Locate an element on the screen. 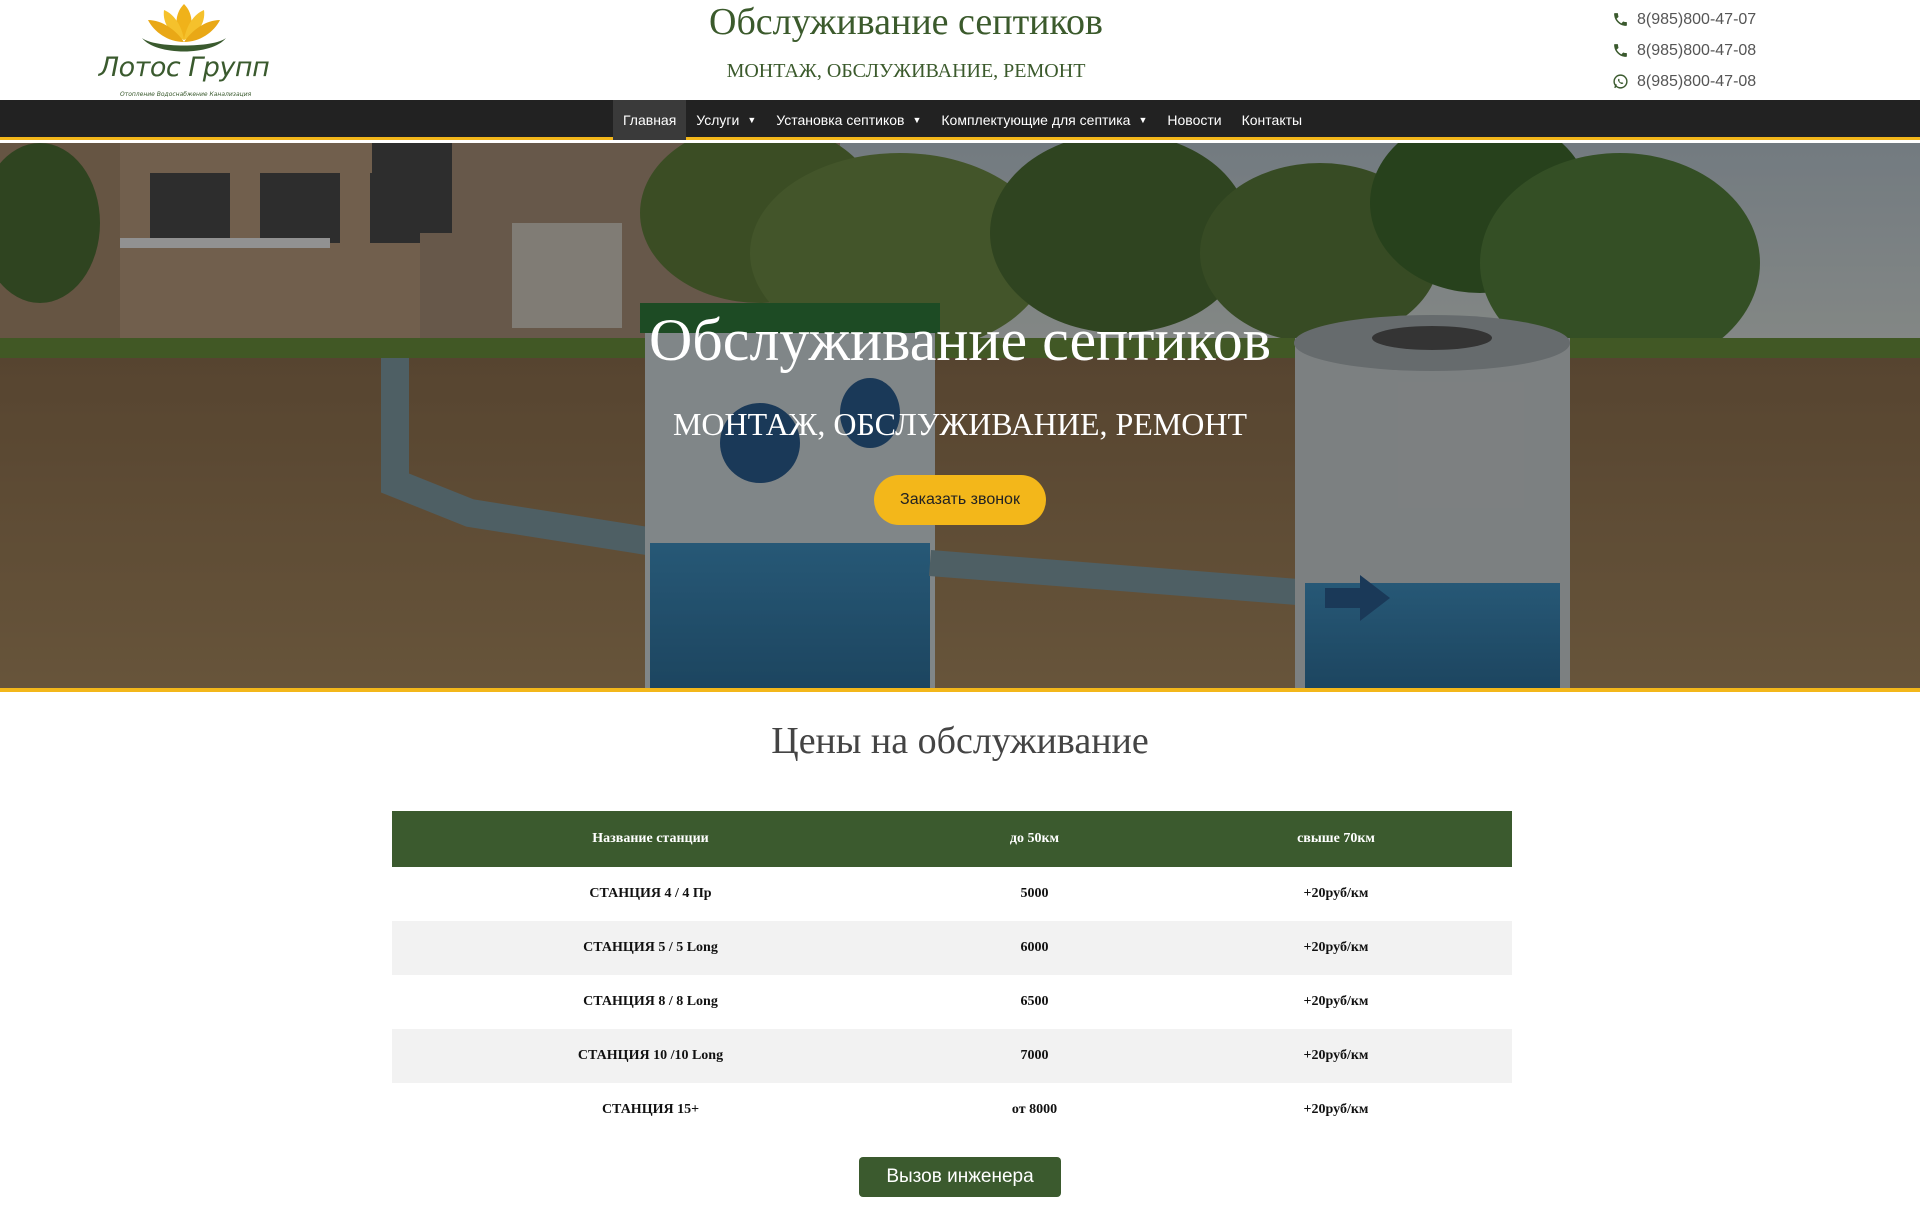 The height and width of the screenshot is (1212, 1920). order-call-button: Заказать звонок is located at coordinates (960, 500).